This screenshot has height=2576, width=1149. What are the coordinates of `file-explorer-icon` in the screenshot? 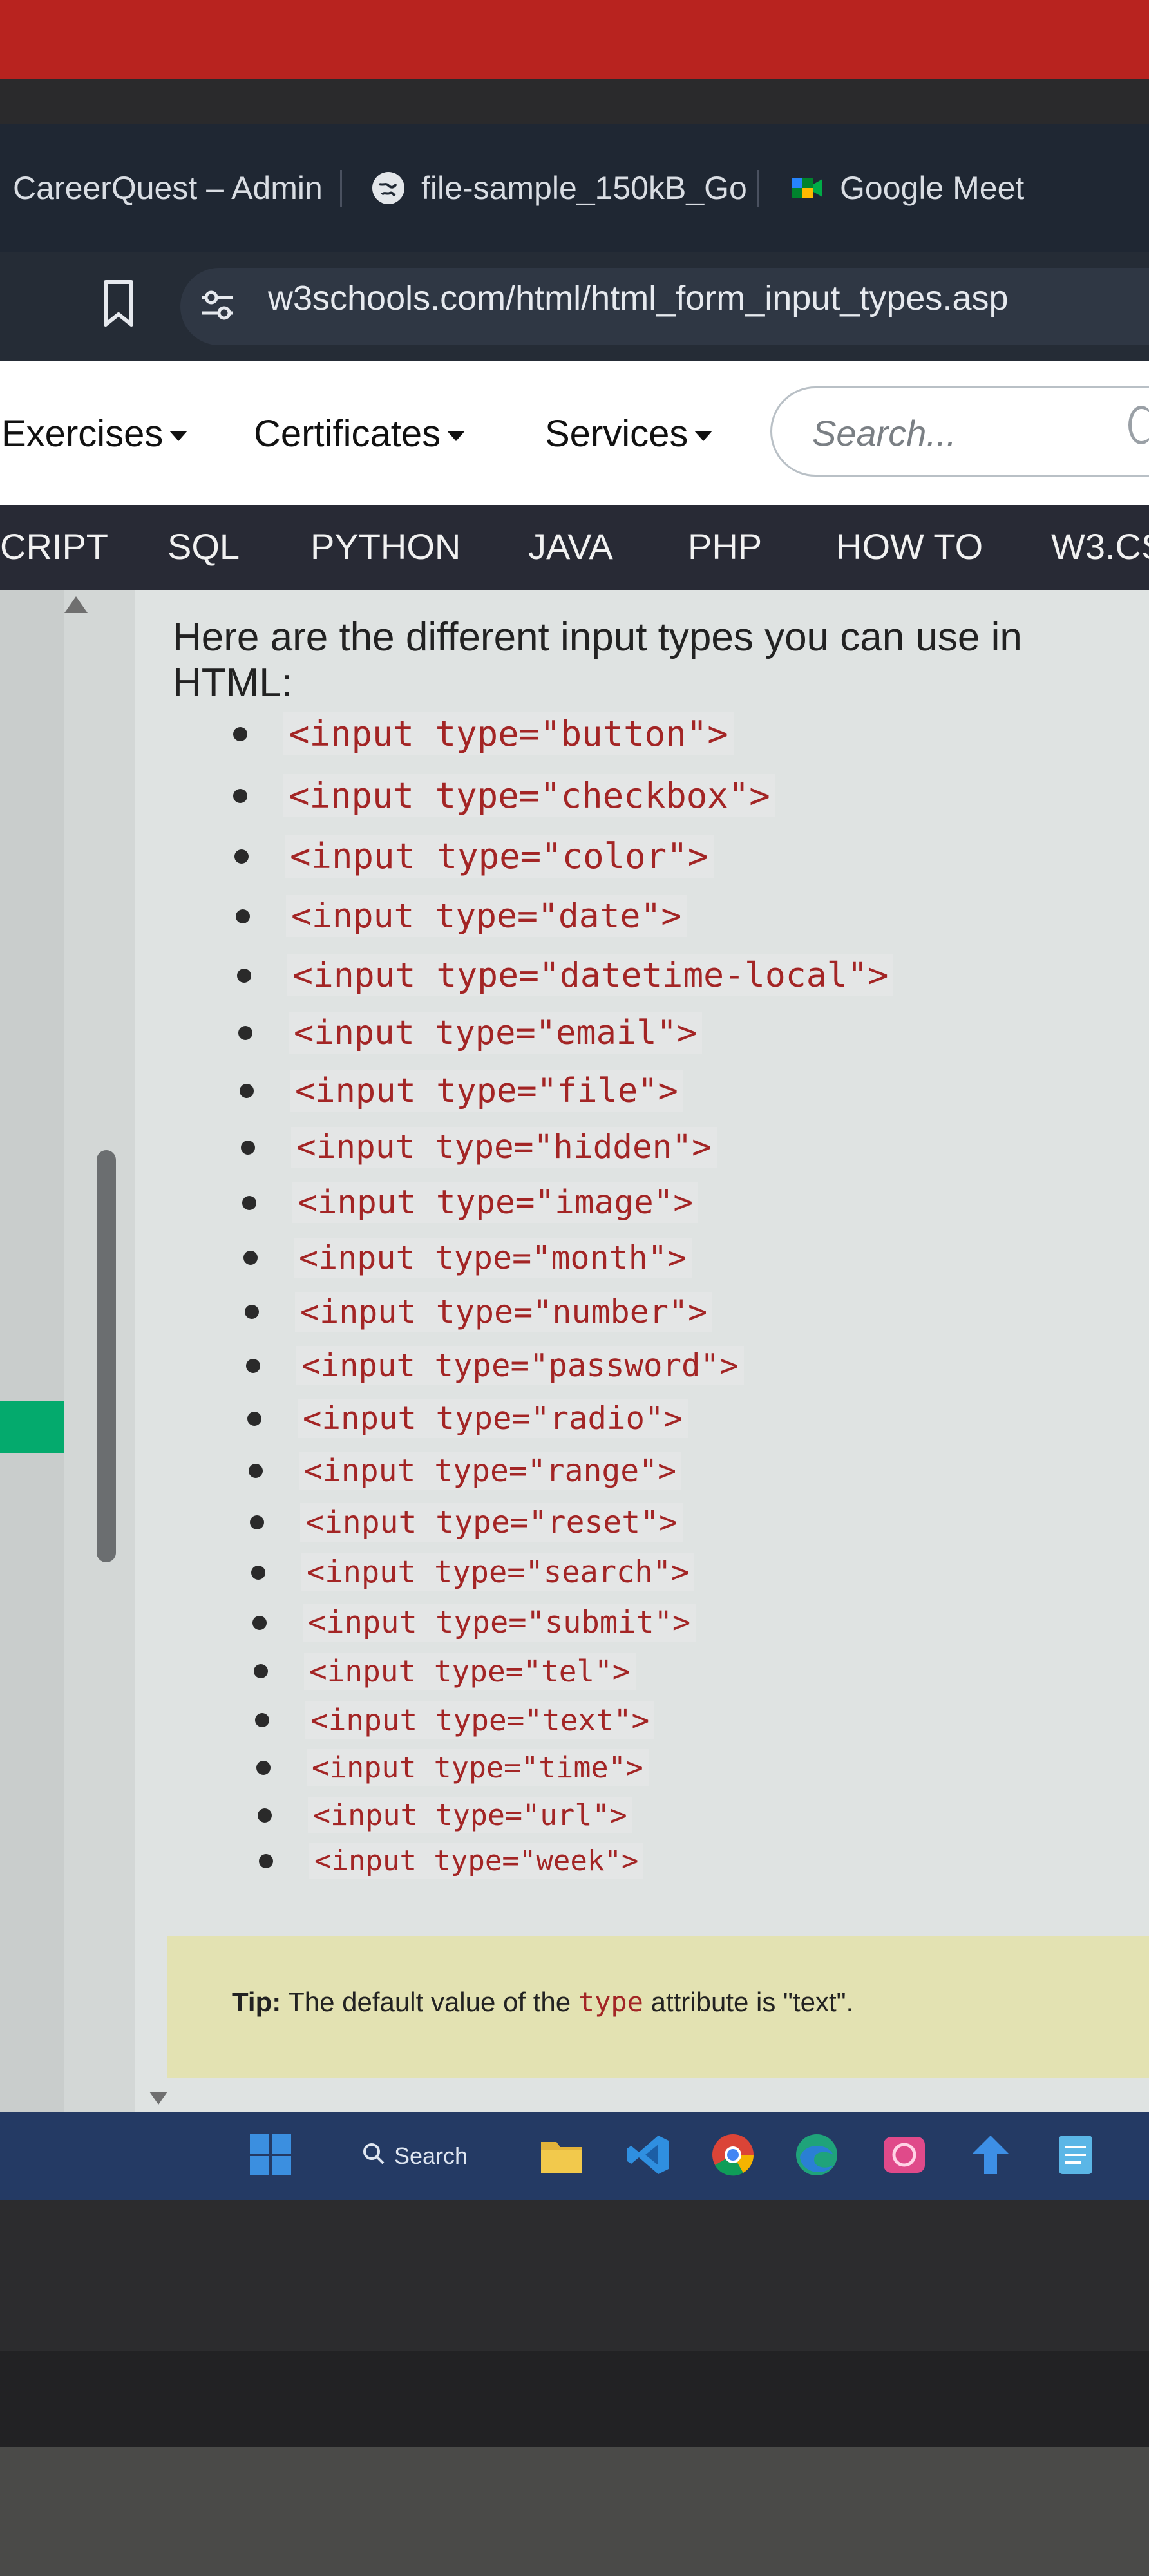 It's located at (561, 2155).